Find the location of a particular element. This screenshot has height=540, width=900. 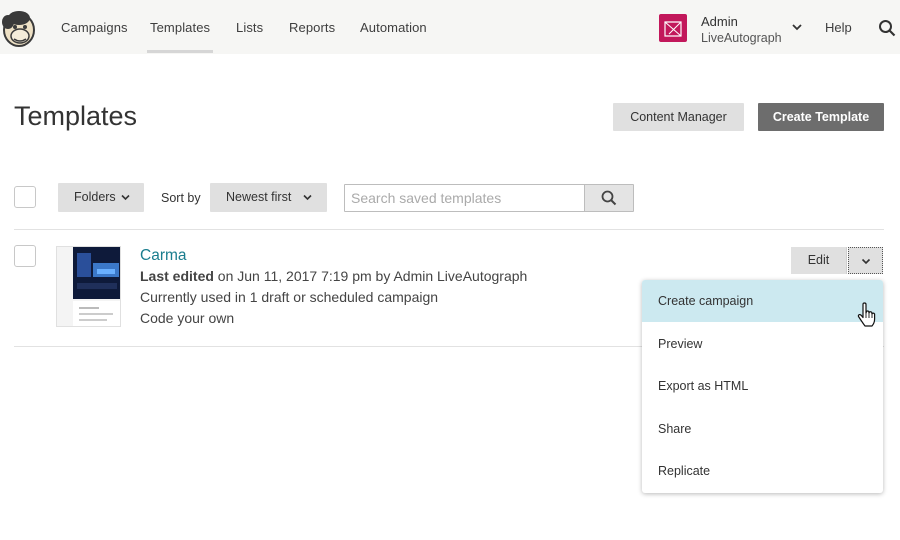

nav-reports: Reports is located at coordinates (312, 27).